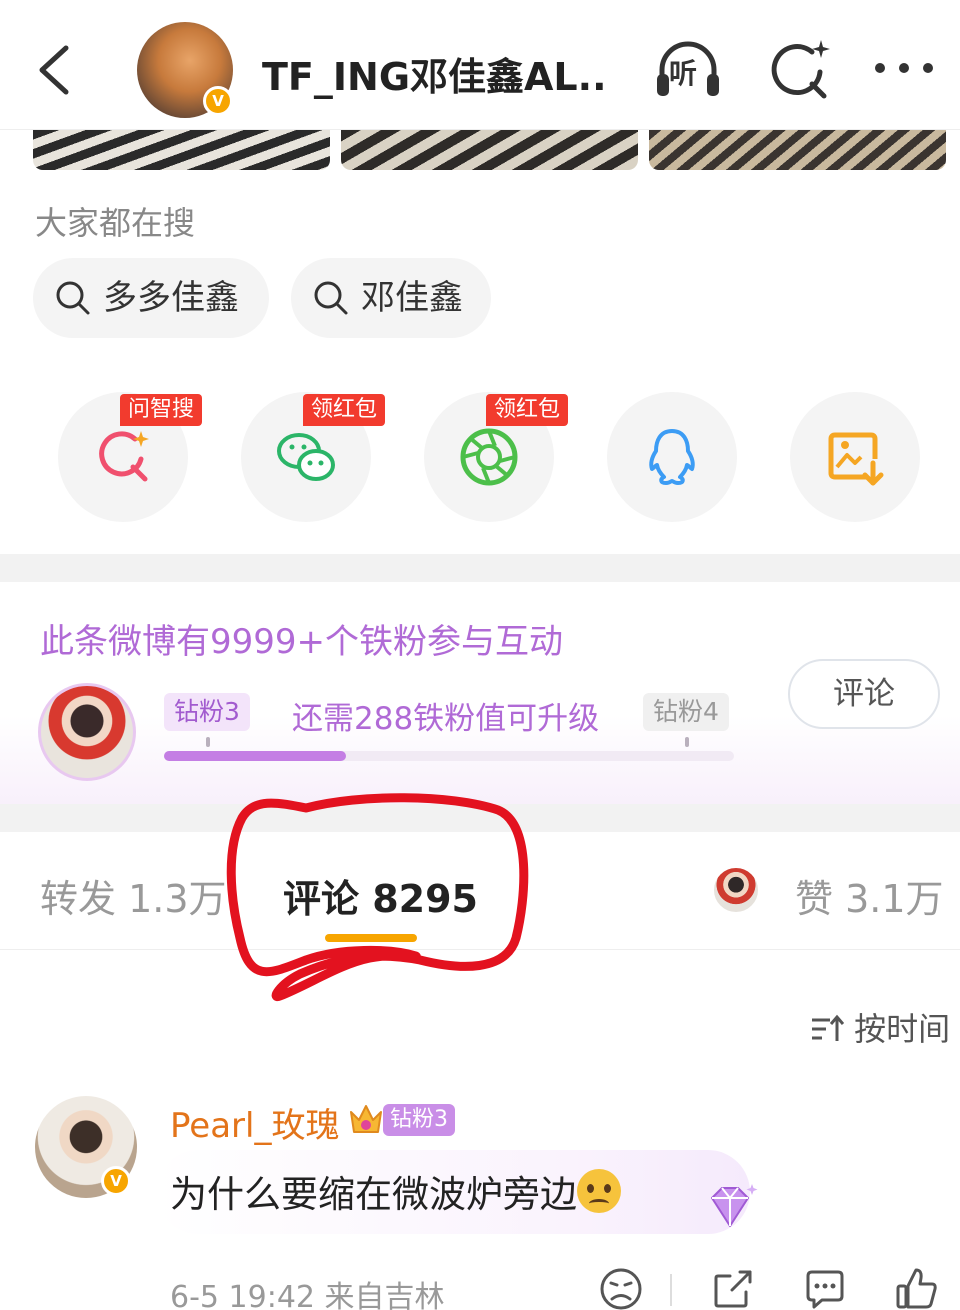 This screenshot has height=1310, width=960. What do you see at coordinates (599, 1191) in the screenshot?
I see `crying-face-icon` at bounding box center [599, 1191].